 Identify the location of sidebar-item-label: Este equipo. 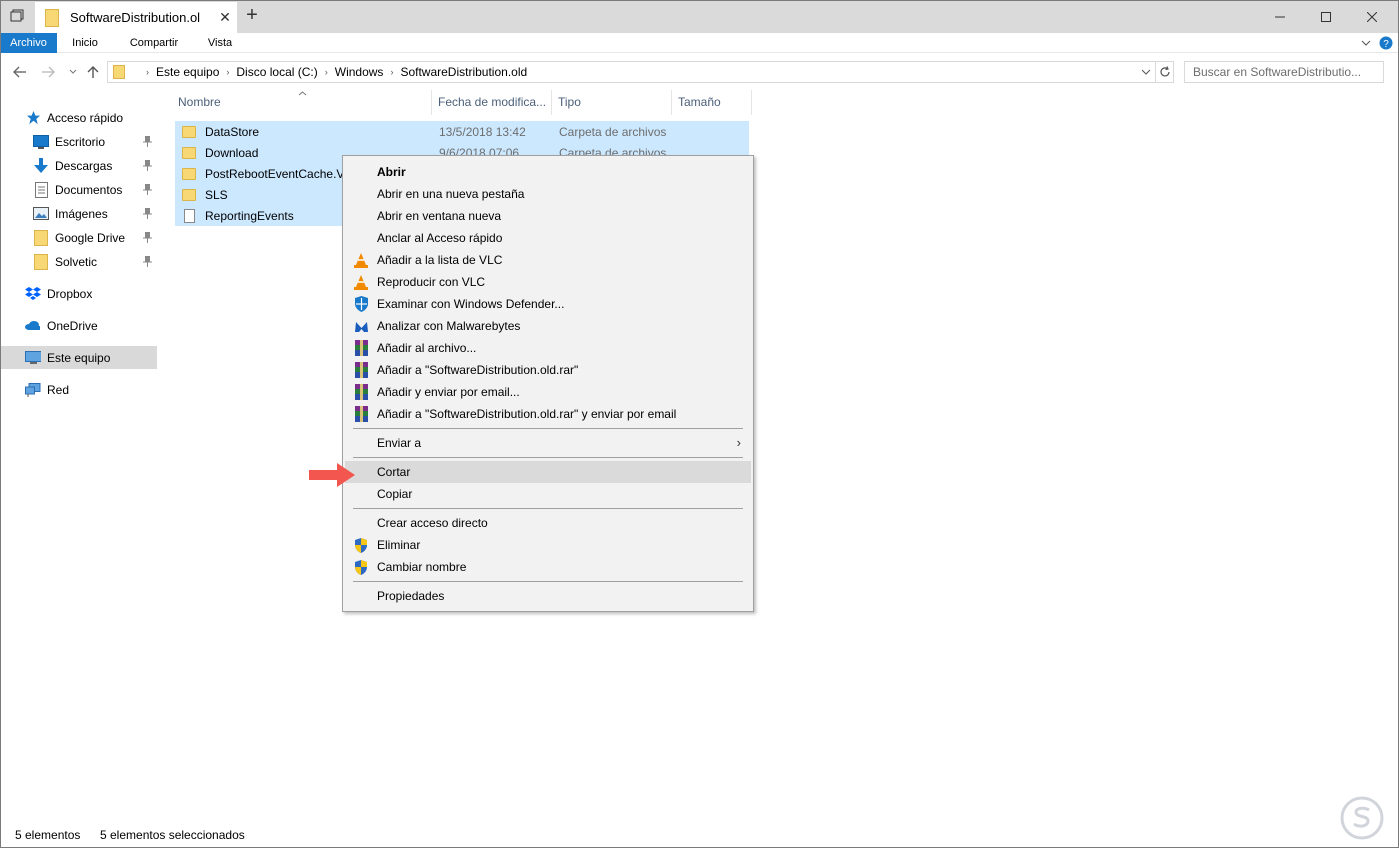
(79, 357).